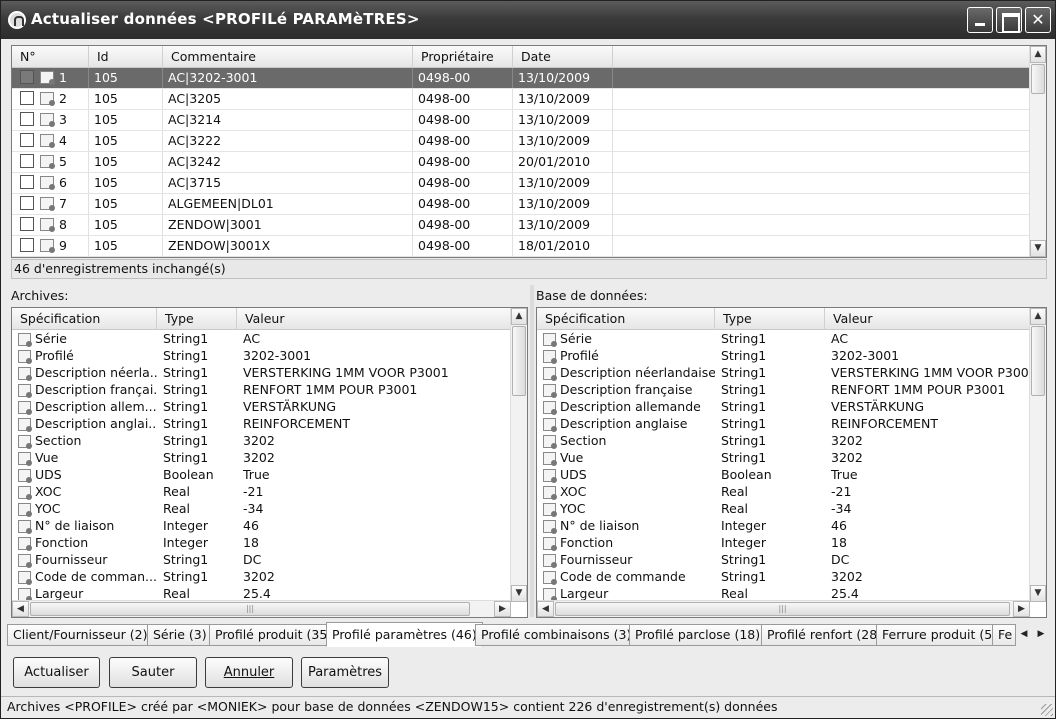 Image resolution: width=1056 pixels, height=719 pixels. I want to click on property-row: Description allem... String1 VERSTÄRKUNG, so click(261, 406).